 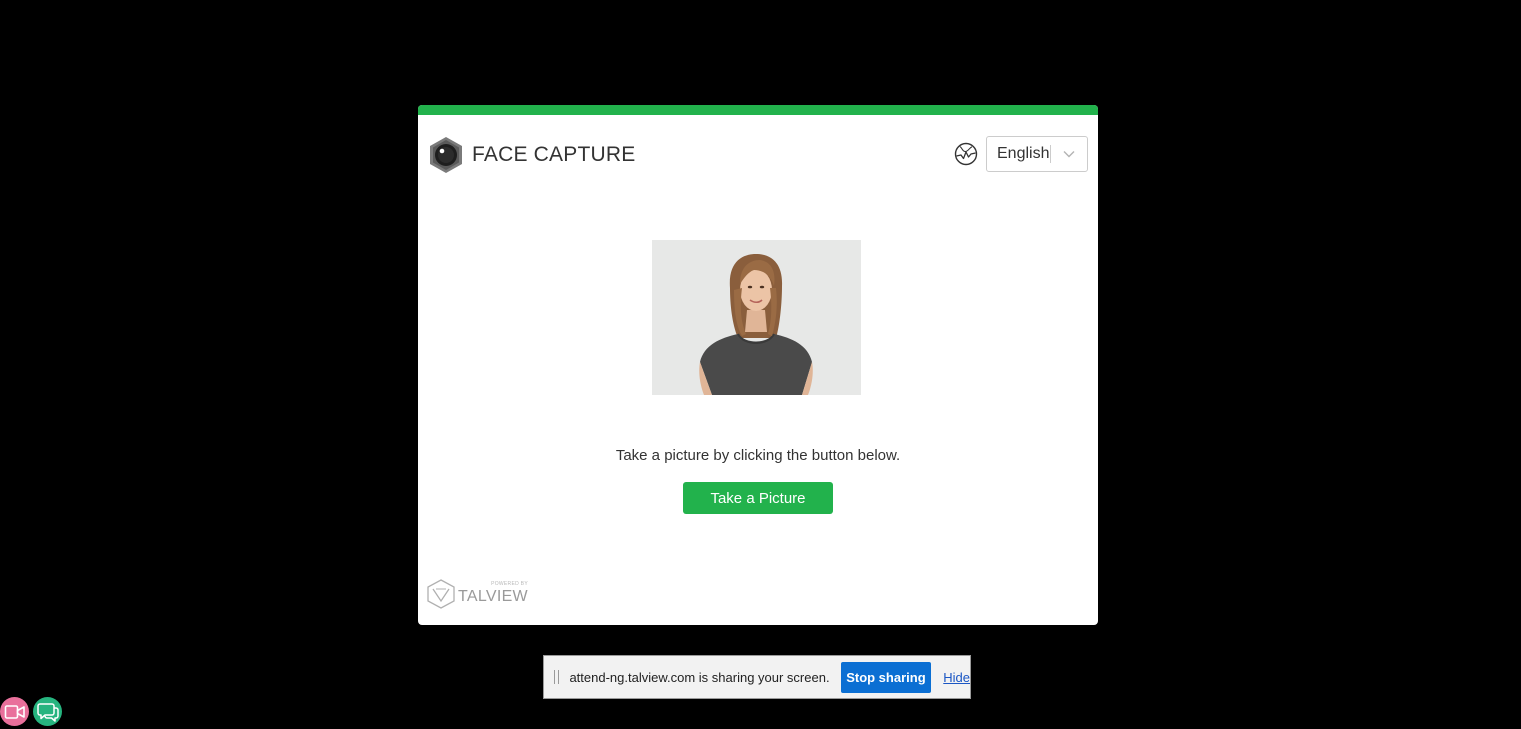 I want to click on language-selector-area: English, so click(x=1021, y=154).